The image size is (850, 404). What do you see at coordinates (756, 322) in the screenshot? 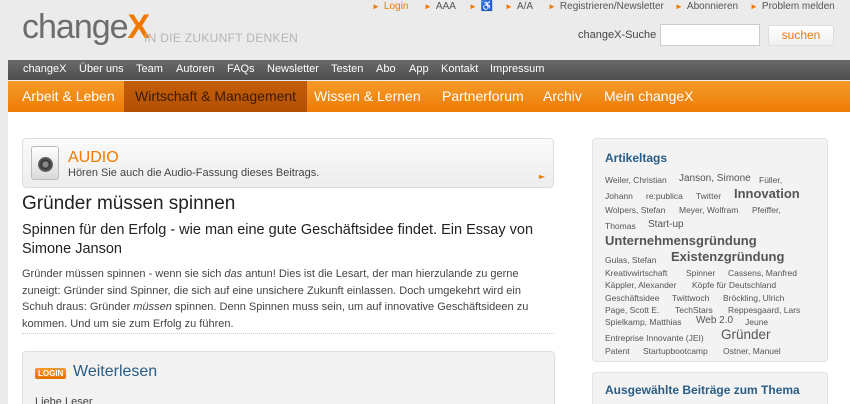
I see `tag-link: Jeune` at bounding box center [756, 322].